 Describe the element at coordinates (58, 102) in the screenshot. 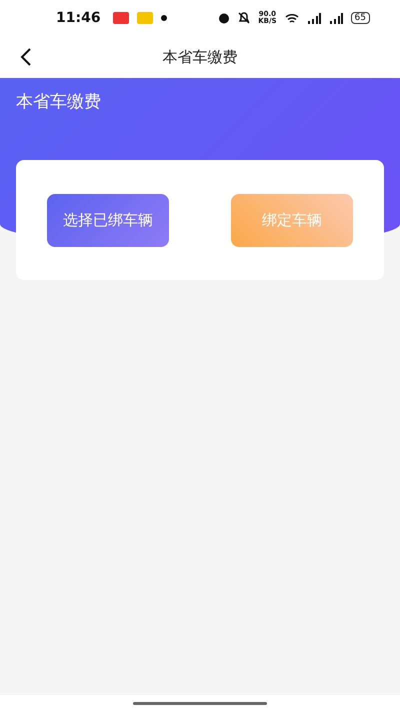

I see `header-title: 本省车缴费` at that location.